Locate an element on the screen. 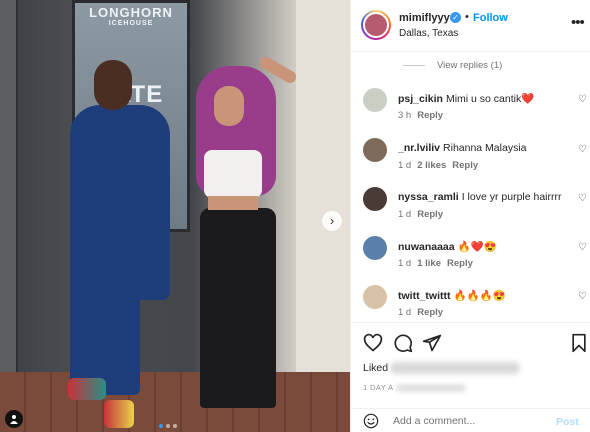  photo-woman-pants is located at coordinates (238, 308).